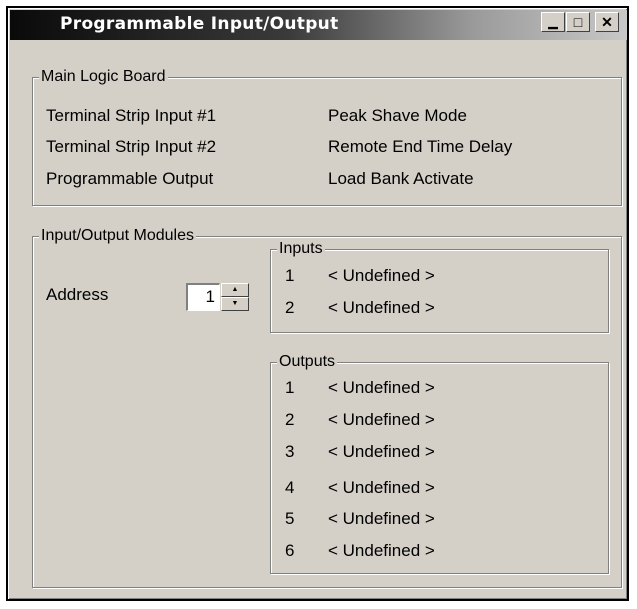  Describe the element at coordinates (381, 488) in the screenshot. I see `output-4-value: < Undefined >` at that location.